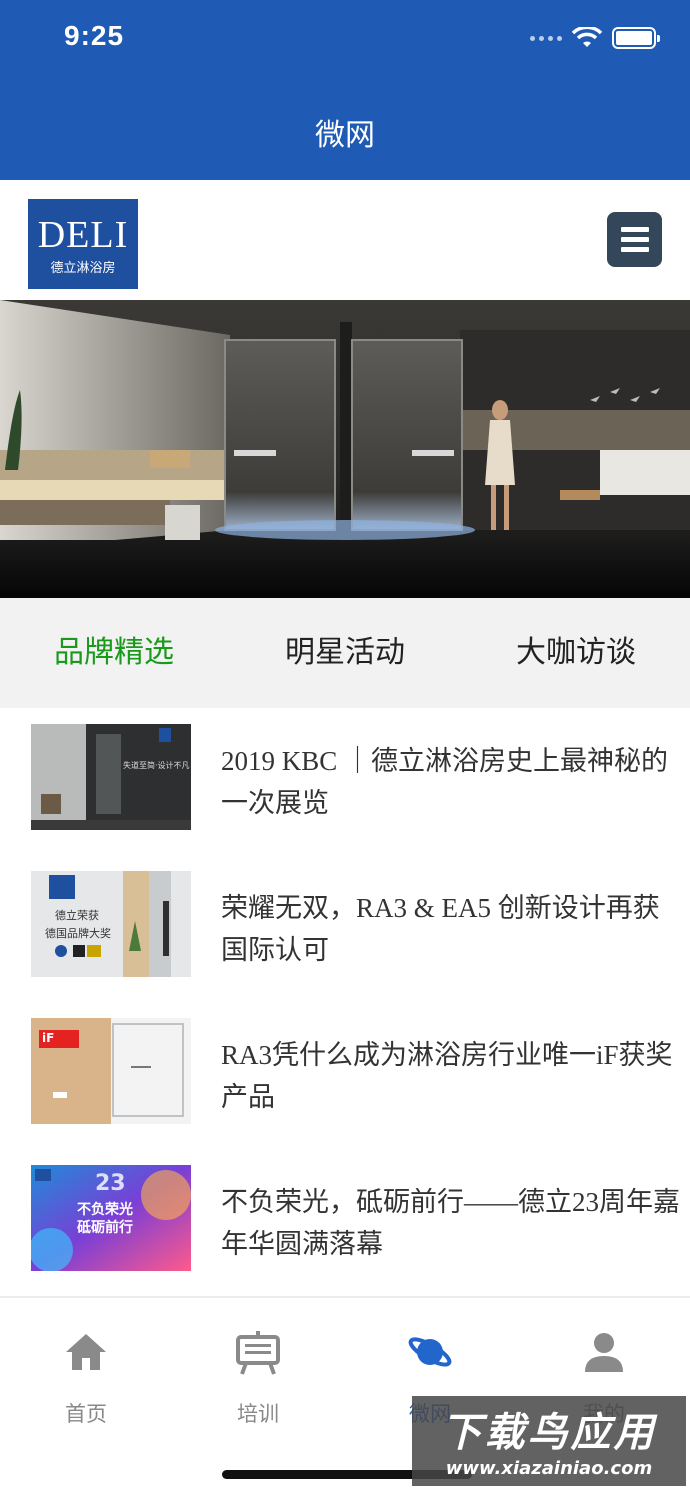 This screenshot has height=1493, width=690. What do you see at coordinates (546, 38) in the screenshot?
I see `signal-dots-icon` at bounding box center [546, 38].